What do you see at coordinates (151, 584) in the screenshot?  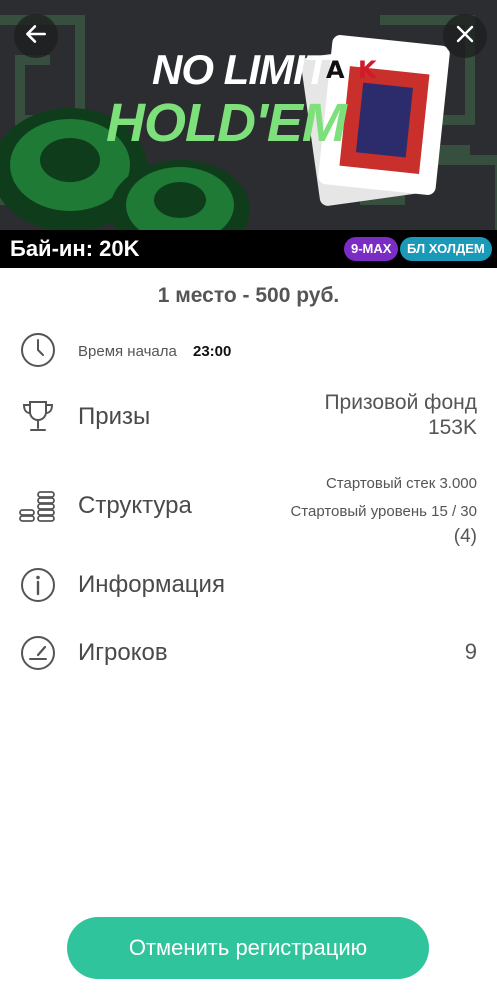 I see `information-label: Информация` at bounding box center [151, 584].